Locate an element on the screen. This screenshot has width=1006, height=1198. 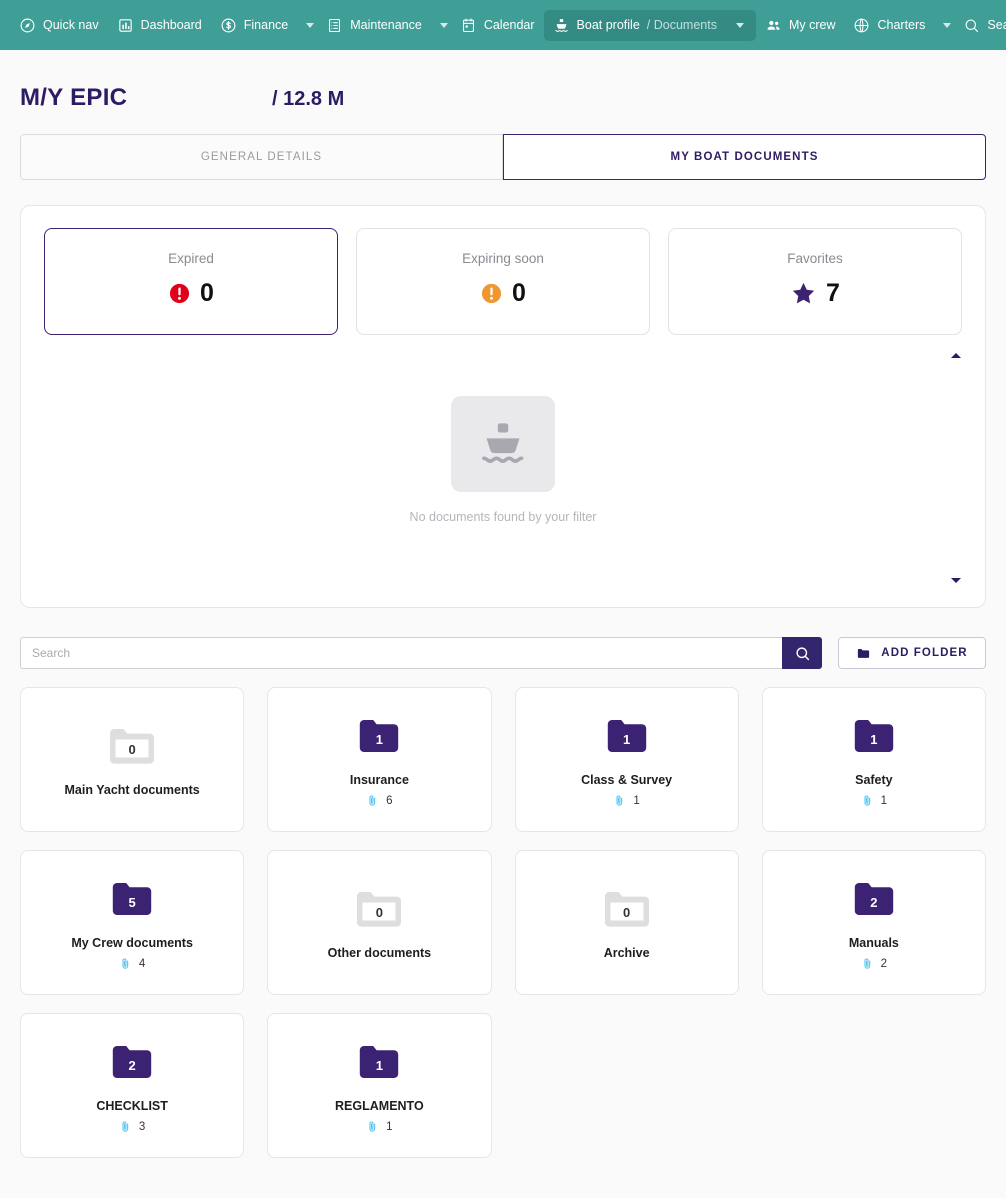
chevron-down-icon-maintenance is located at coordinates (443, 25).